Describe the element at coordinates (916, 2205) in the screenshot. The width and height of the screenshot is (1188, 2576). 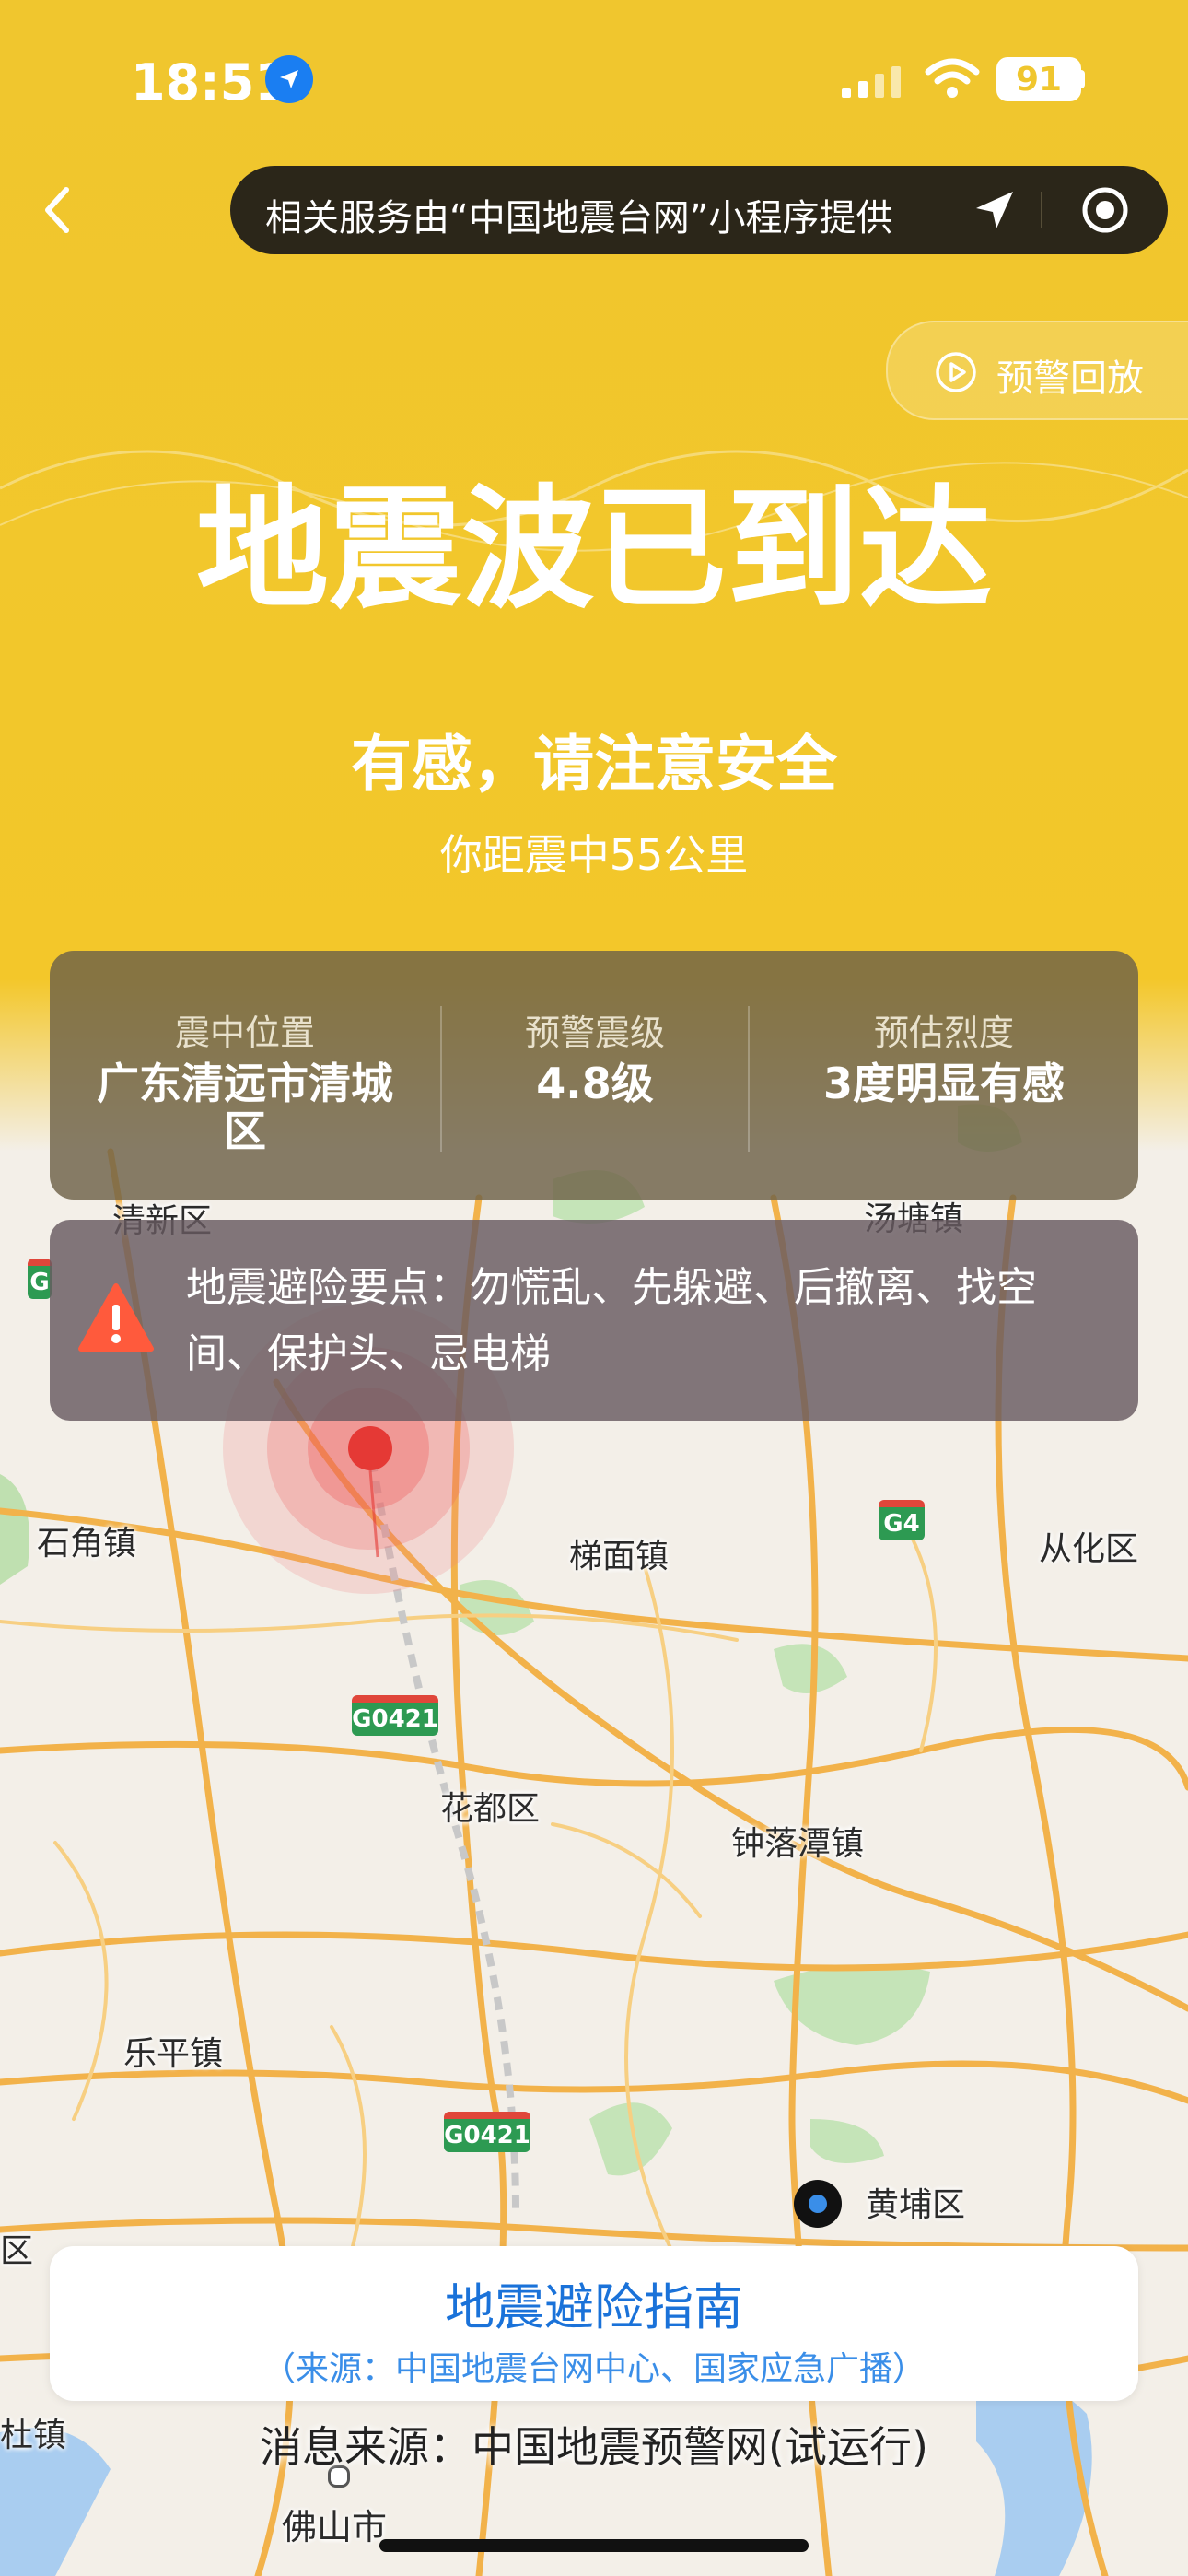
I see `map-label-huangpu: 黄埔区` at that location.